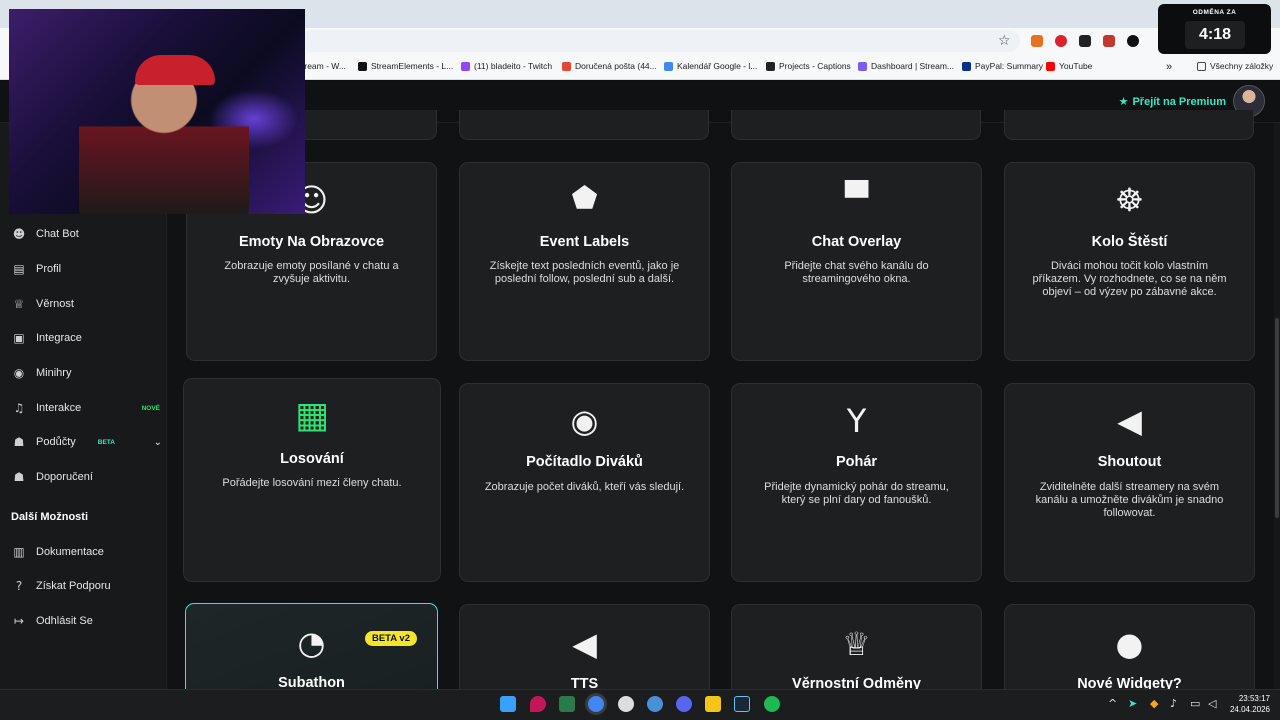 Image resolution: width=1280 pixels, height=720 pixels. Describe the element at coordinates (54, 373) in the screenshot. I see `sidebar-item-label: Minihry` at that location.